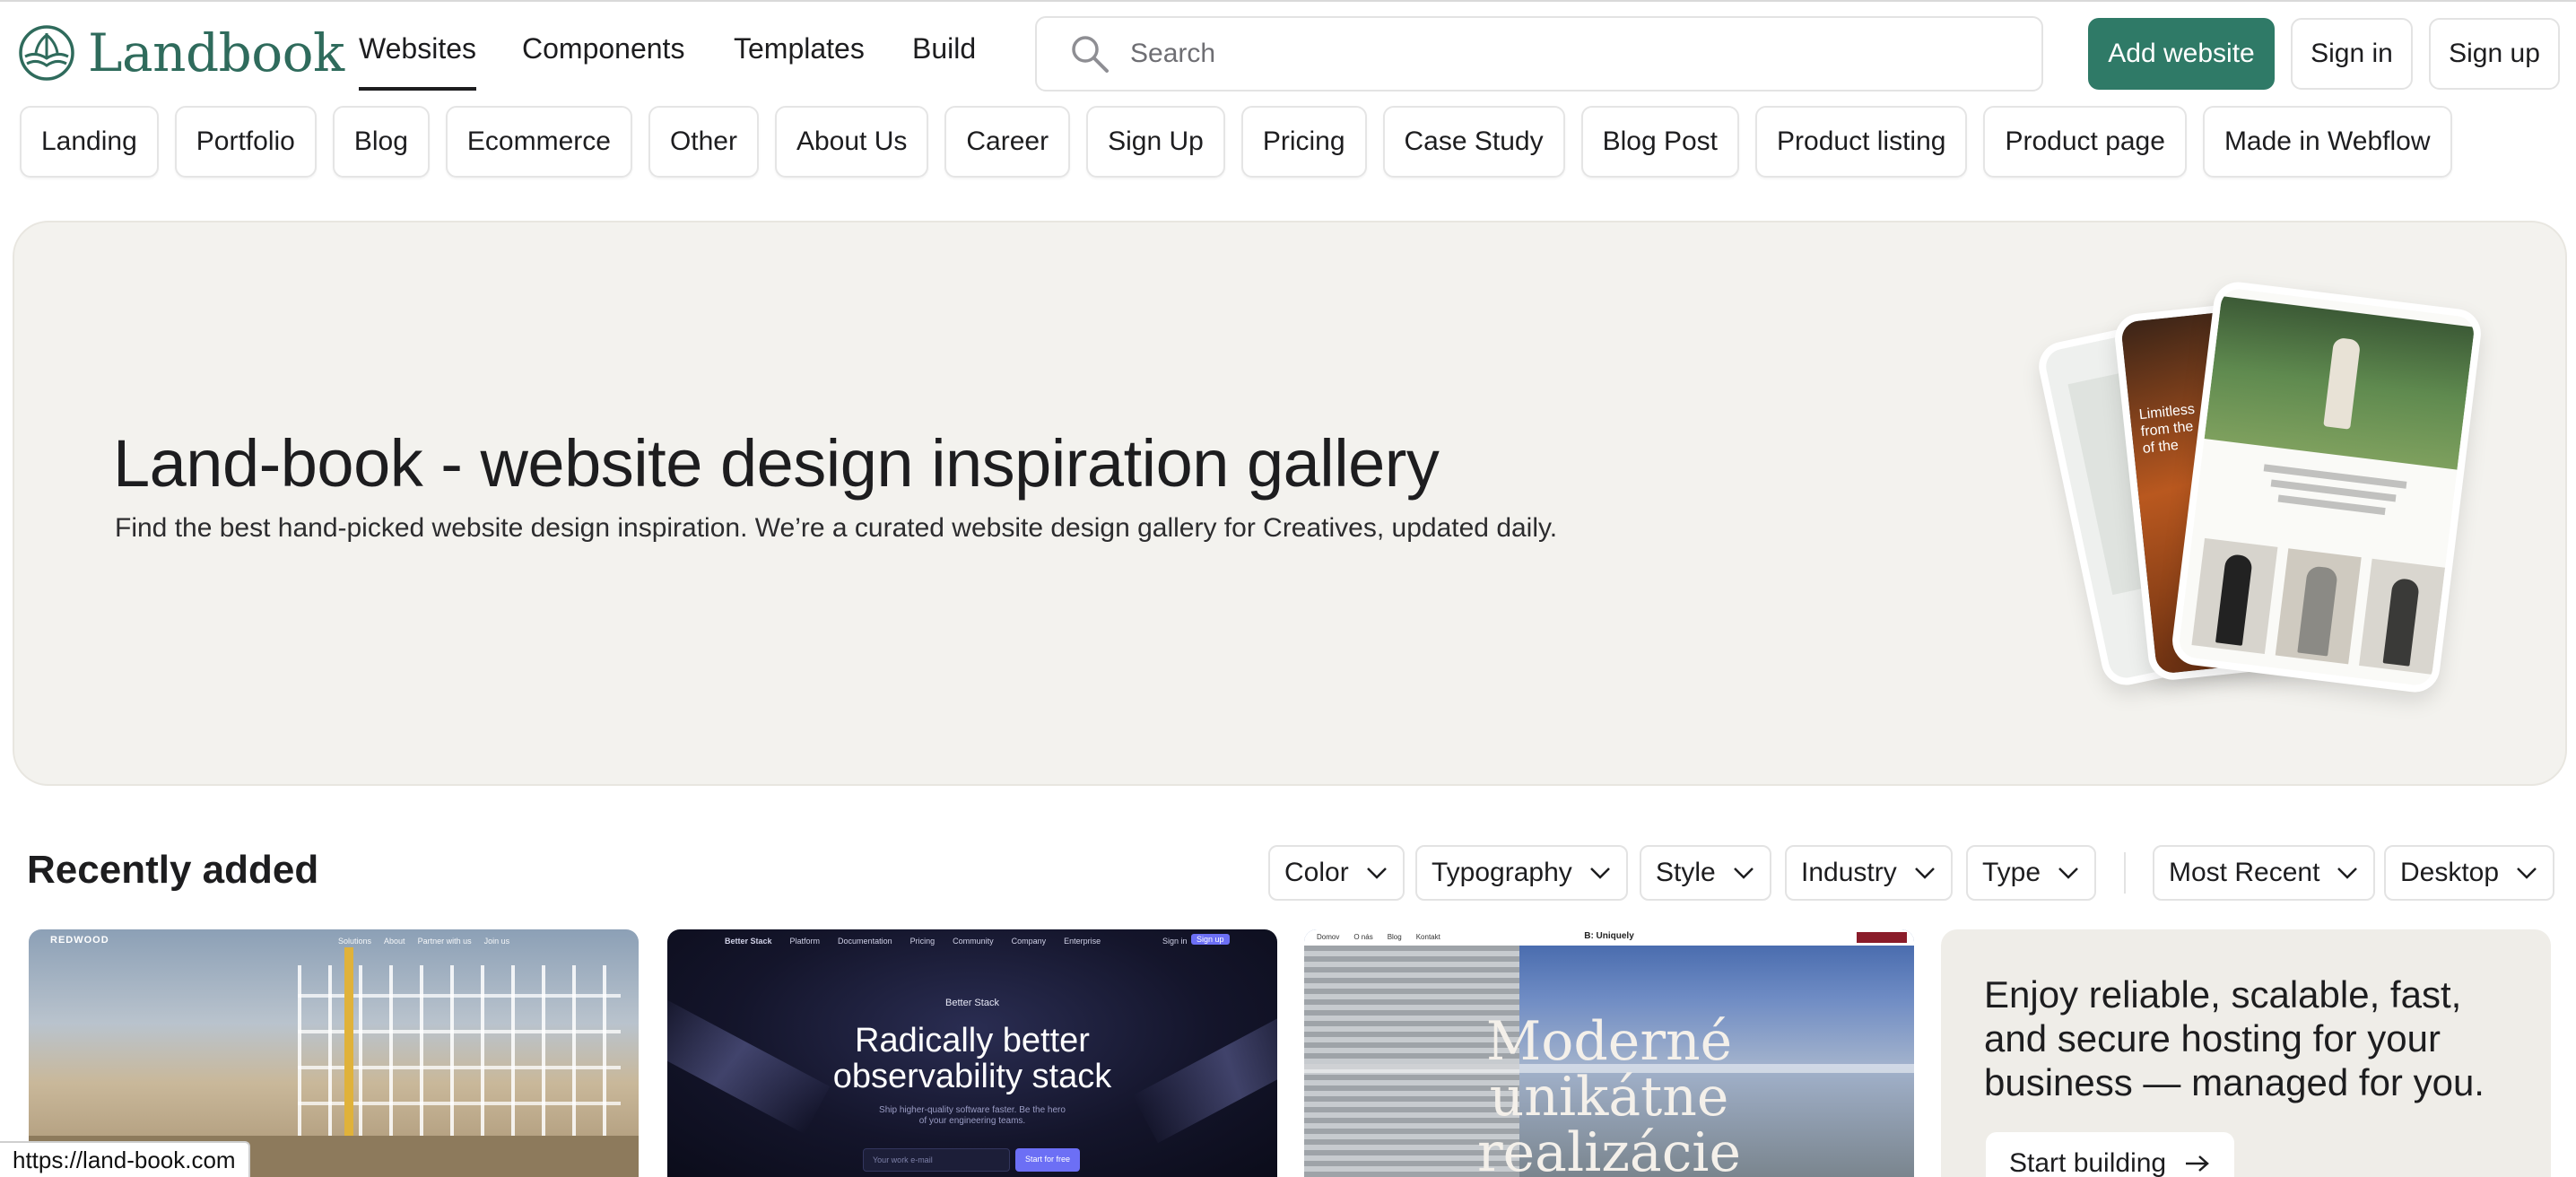 Image resolution: width=2576 pixels, height=1177 pixels. I want to click on thumbnail-headline-line: realizácie, so click(1609, 1149).